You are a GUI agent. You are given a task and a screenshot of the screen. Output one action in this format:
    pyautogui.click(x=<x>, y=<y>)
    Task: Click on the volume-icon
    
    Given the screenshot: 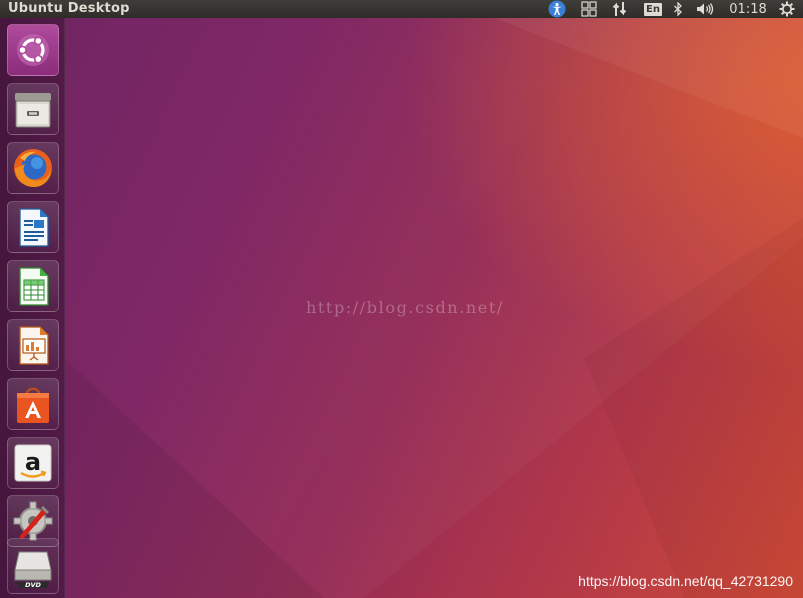 What is the action you would take?
    pyautogui.click(x=705, y=9)
    